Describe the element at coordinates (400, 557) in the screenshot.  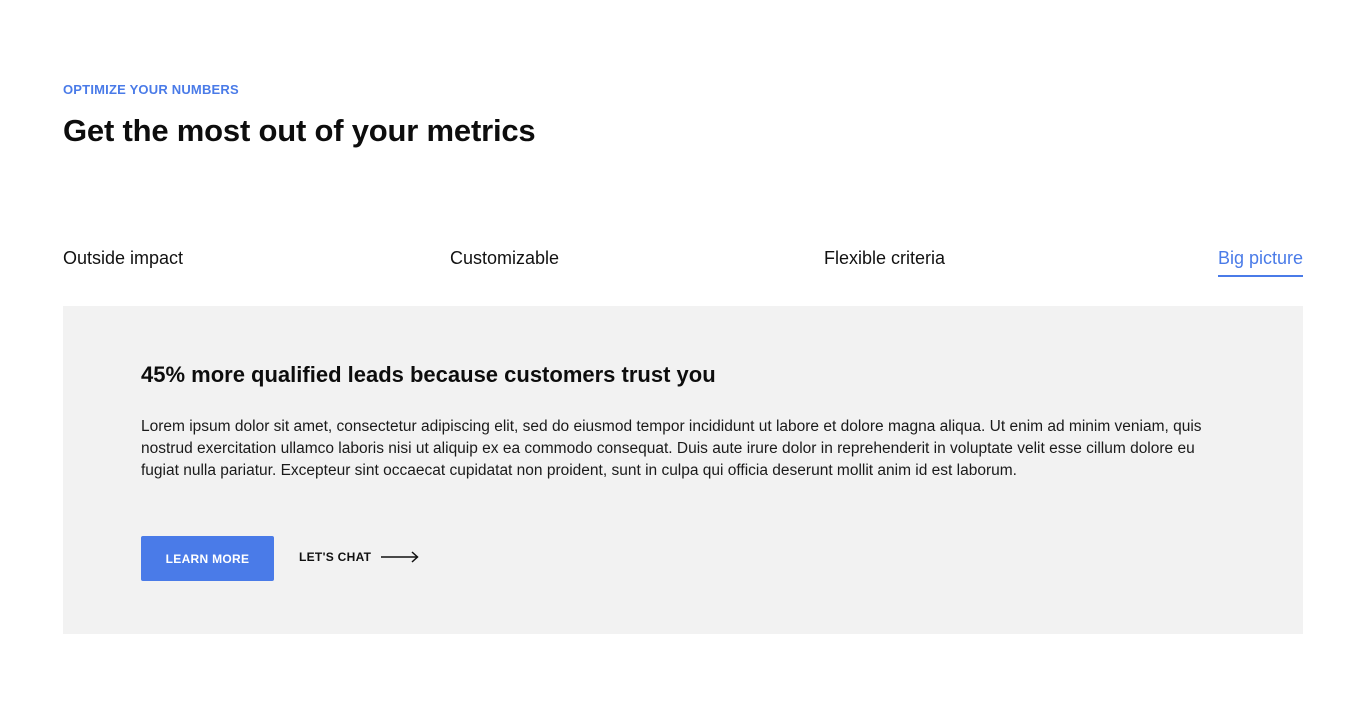
I see `arrow-right-icon` at that location.